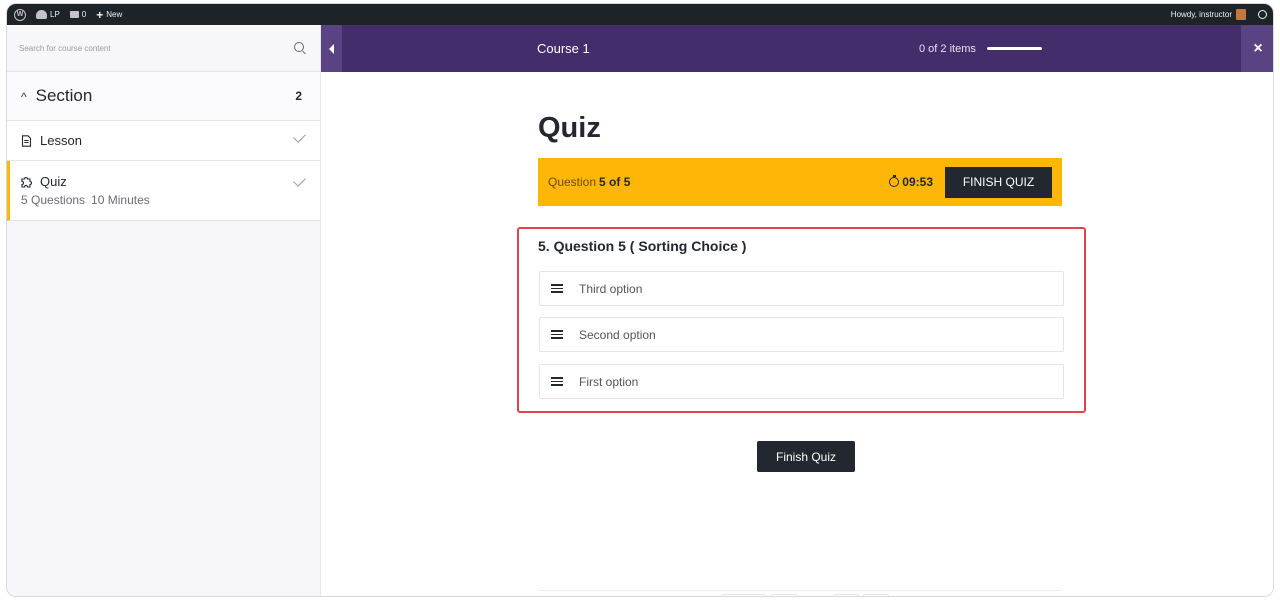 This screenshot has height=600, width=1280. What do you see at coordinates (61, 140) in the screenshot?
I see `lesson-label: Lesson` at bounding box center [61, 140].